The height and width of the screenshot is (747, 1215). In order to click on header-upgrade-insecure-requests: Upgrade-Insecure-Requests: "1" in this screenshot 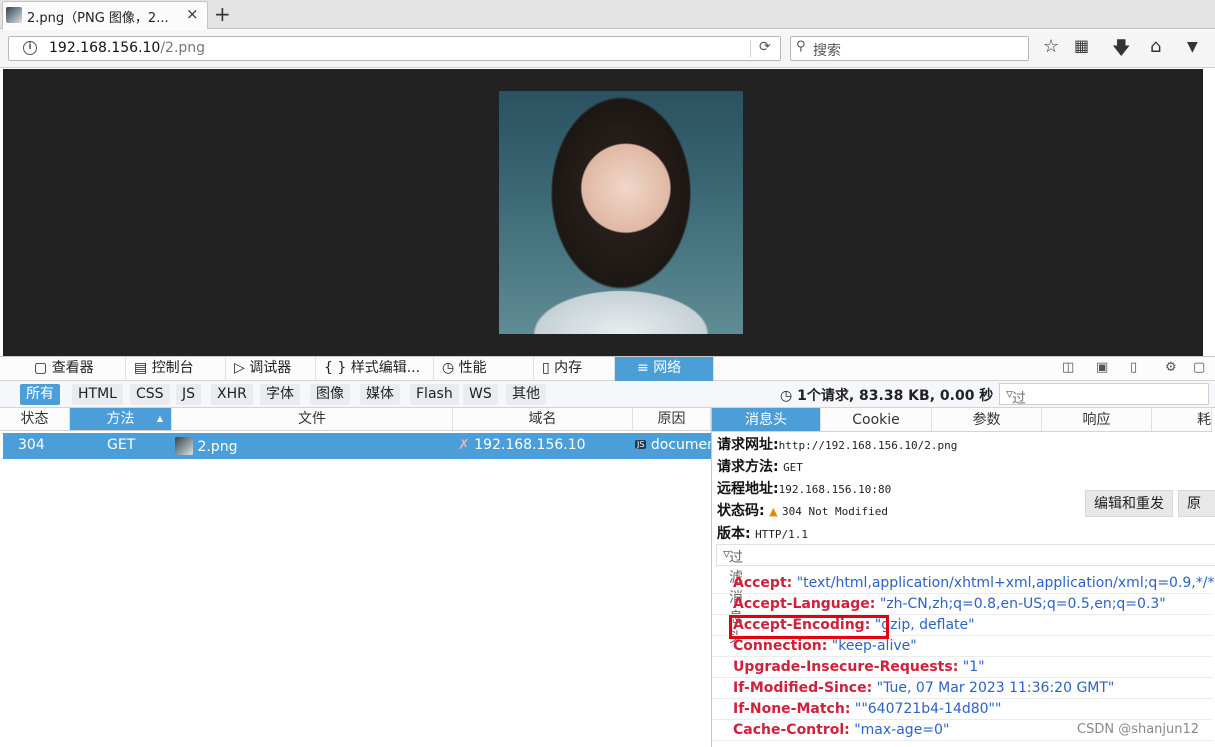, I will do `click(859, 667)`.